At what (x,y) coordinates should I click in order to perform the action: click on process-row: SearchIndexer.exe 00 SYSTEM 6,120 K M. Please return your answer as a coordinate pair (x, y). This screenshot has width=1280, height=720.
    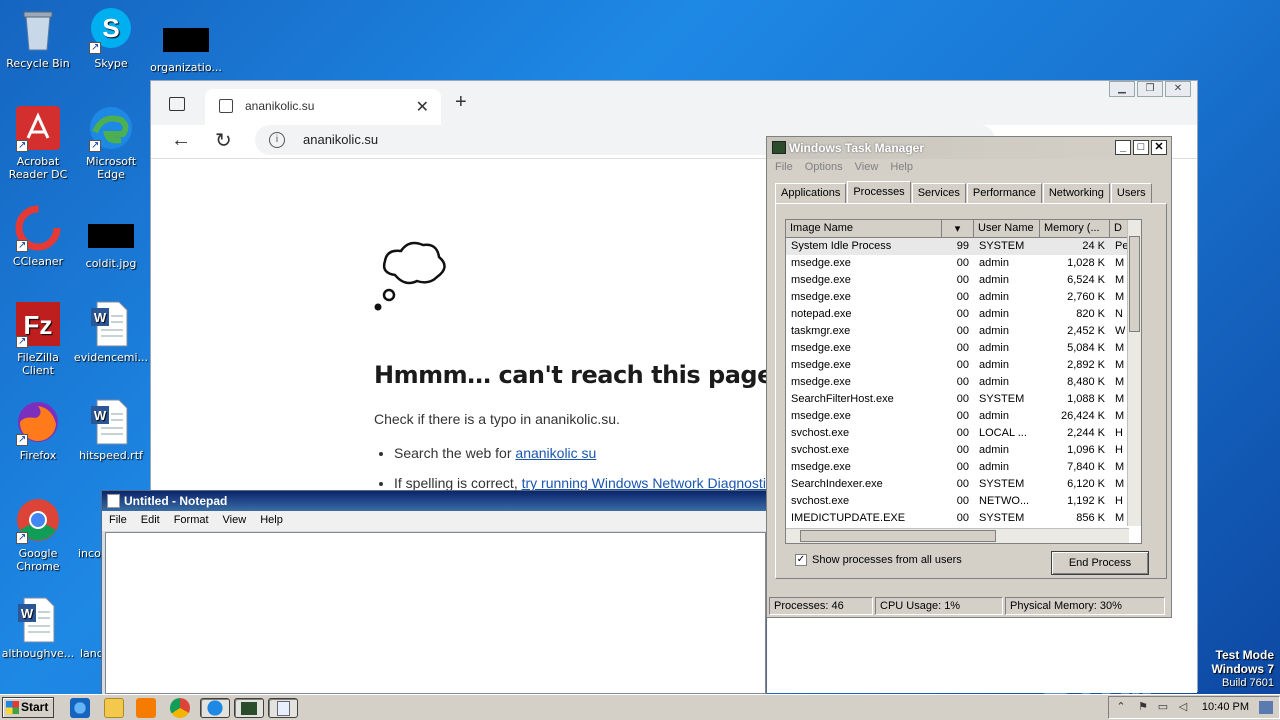
    Looking at the image, I should click on (963, 484).